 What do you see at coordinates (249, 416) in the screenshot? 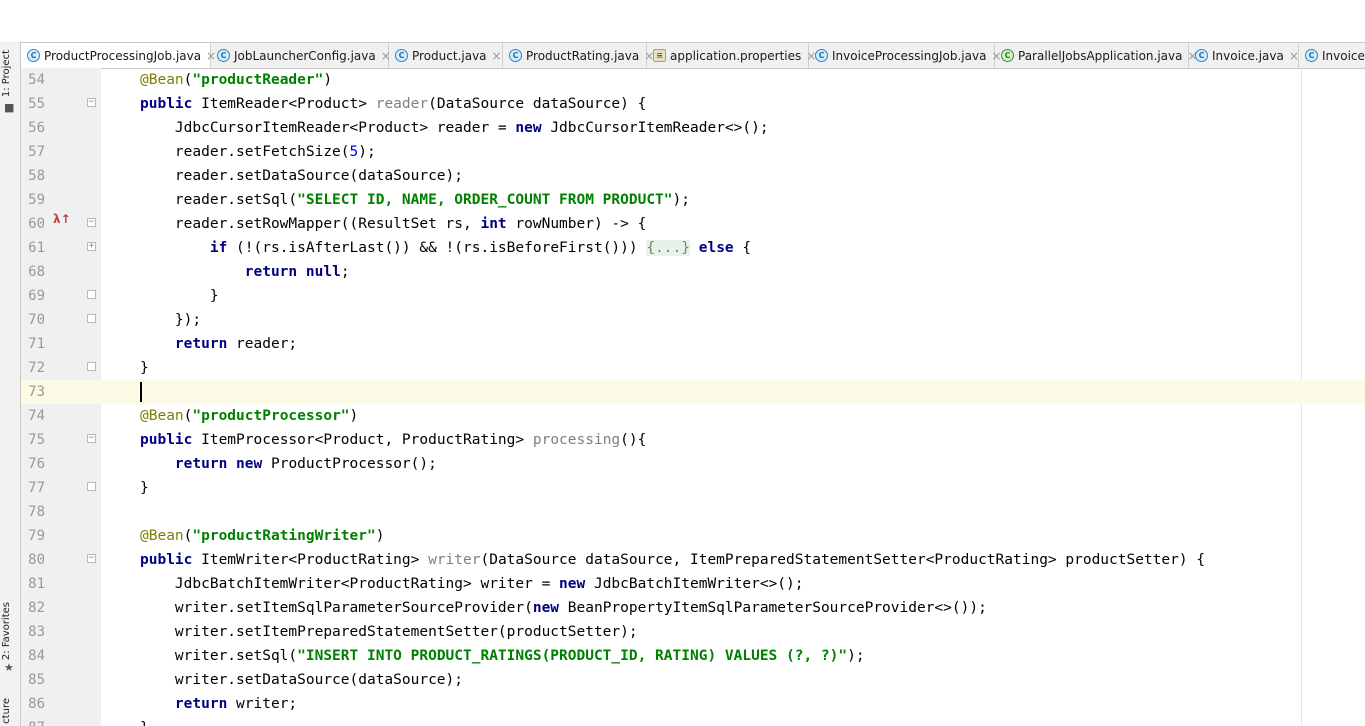
I see `code-text: @Bean("productProcessor")` at bounding box center [249, 416].